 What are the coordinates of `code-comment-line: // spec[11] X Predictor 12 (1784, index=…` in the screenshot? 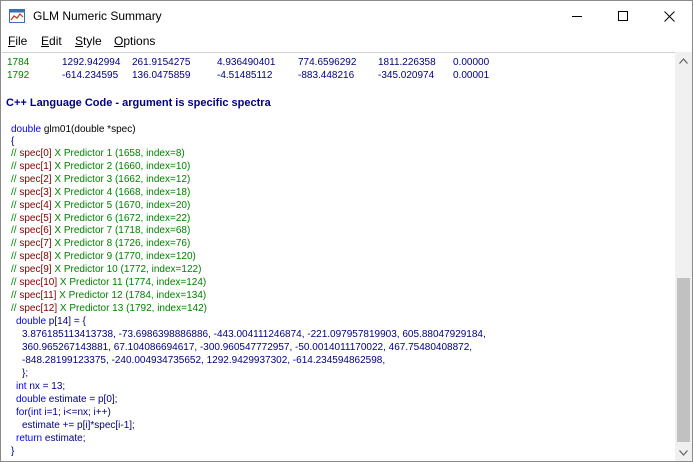 It's located at (108, 296).